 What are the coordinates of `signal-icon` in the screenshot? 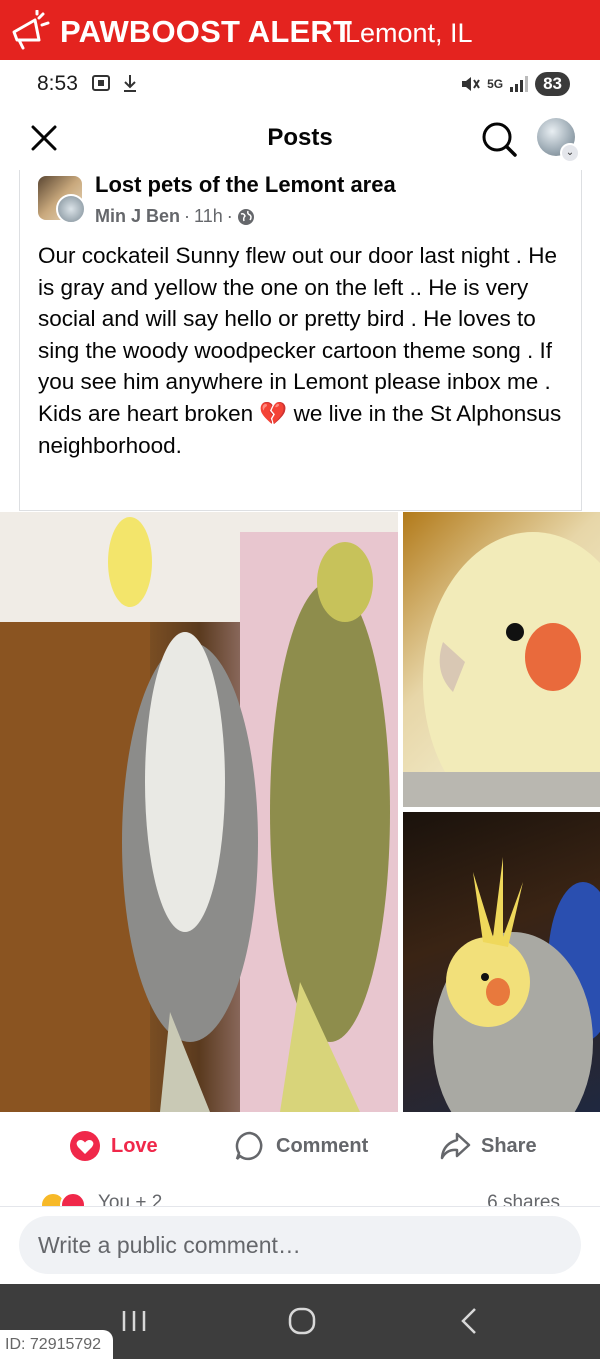 It's located at (519, 84).